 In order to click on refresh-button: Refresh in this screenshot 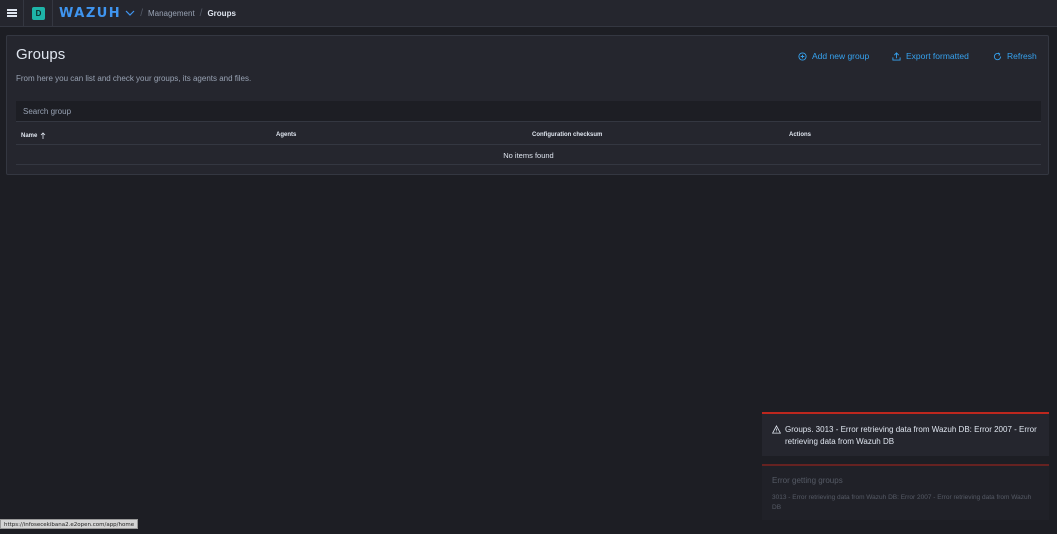, I will do `click(1015, 56)`.